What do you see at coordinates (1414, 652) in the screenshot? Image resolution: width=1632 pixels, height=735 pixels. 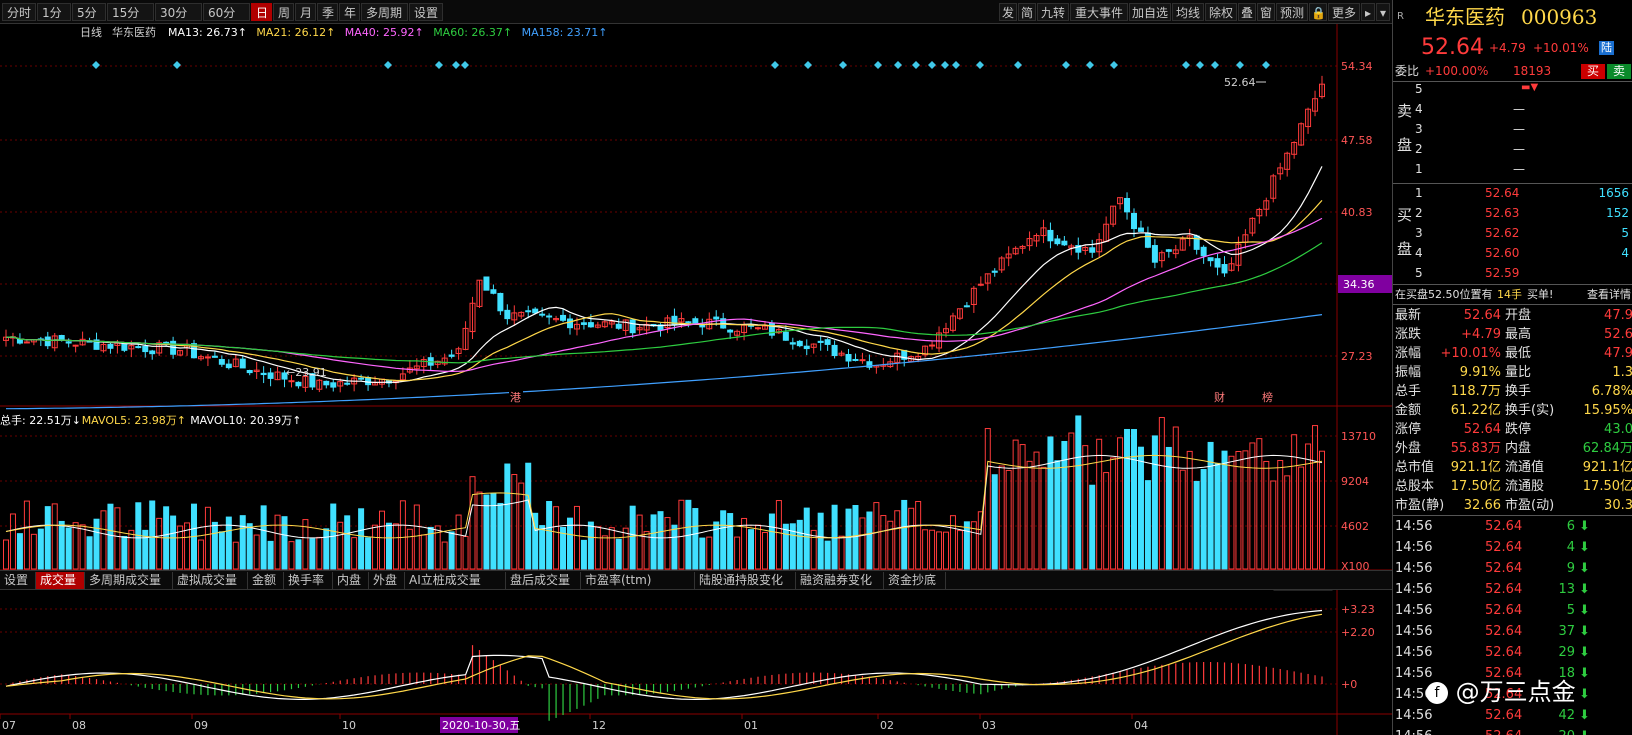 I see `tick-time: 14:56` at bounding box center [1414, 652].